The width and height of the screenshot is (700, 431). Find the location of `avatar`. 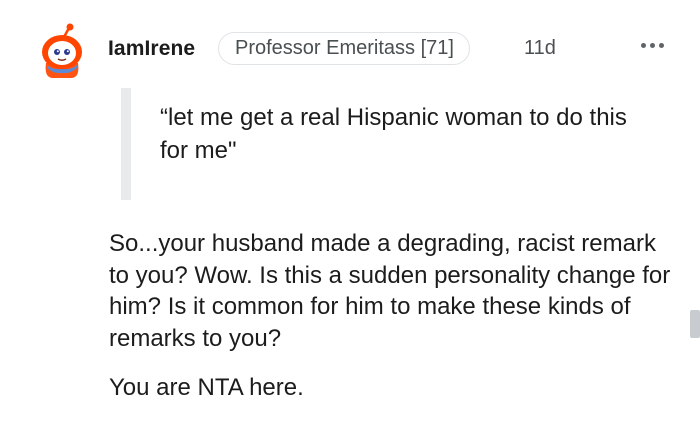

avatar is located at coordinates (62, 51).